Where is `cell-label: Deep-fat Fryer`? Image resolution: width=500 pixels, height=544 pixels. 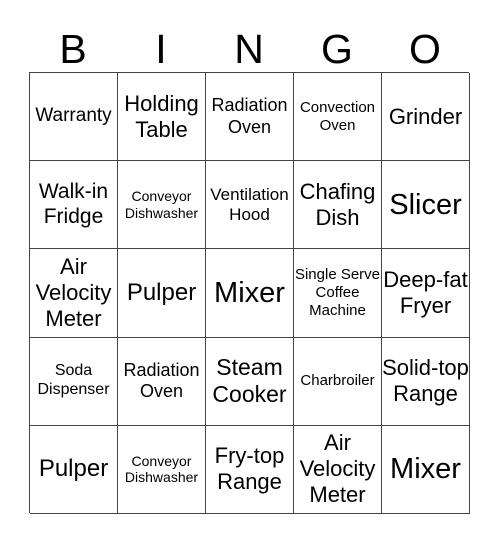 cell-label: Deep-fat Fryer is located at coordinates (425, 292).